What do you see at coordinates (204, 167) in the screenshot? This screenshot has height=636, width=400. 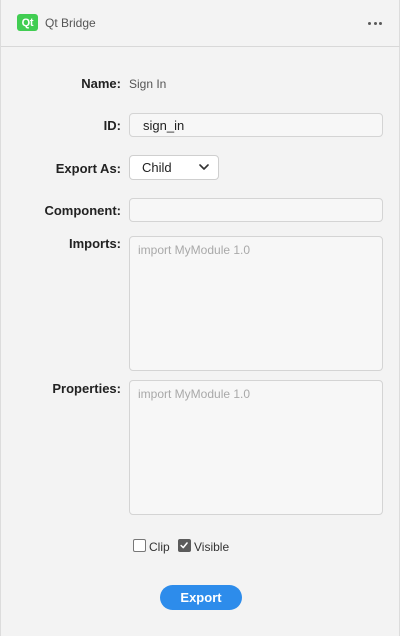 I see `chevron-down-icon` at bounding box center [204, 167].